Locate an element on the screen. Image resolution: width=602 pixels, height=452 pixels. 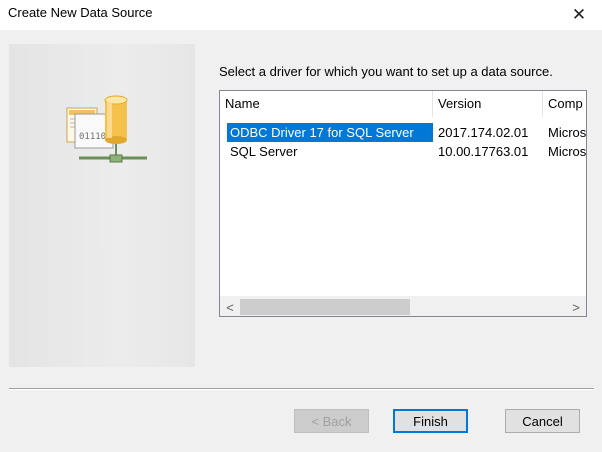
driver-name: ODBC Driver 17 for SQL Server is located at coordinates (330, 132).